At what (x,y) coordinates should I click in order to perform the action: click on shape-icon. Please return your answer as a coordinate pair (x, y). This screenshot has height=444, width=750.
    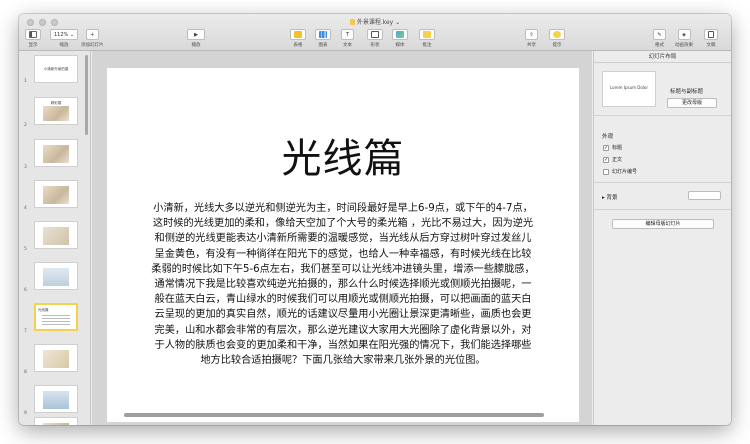
    Looking at the image, I should click on (375, 34).